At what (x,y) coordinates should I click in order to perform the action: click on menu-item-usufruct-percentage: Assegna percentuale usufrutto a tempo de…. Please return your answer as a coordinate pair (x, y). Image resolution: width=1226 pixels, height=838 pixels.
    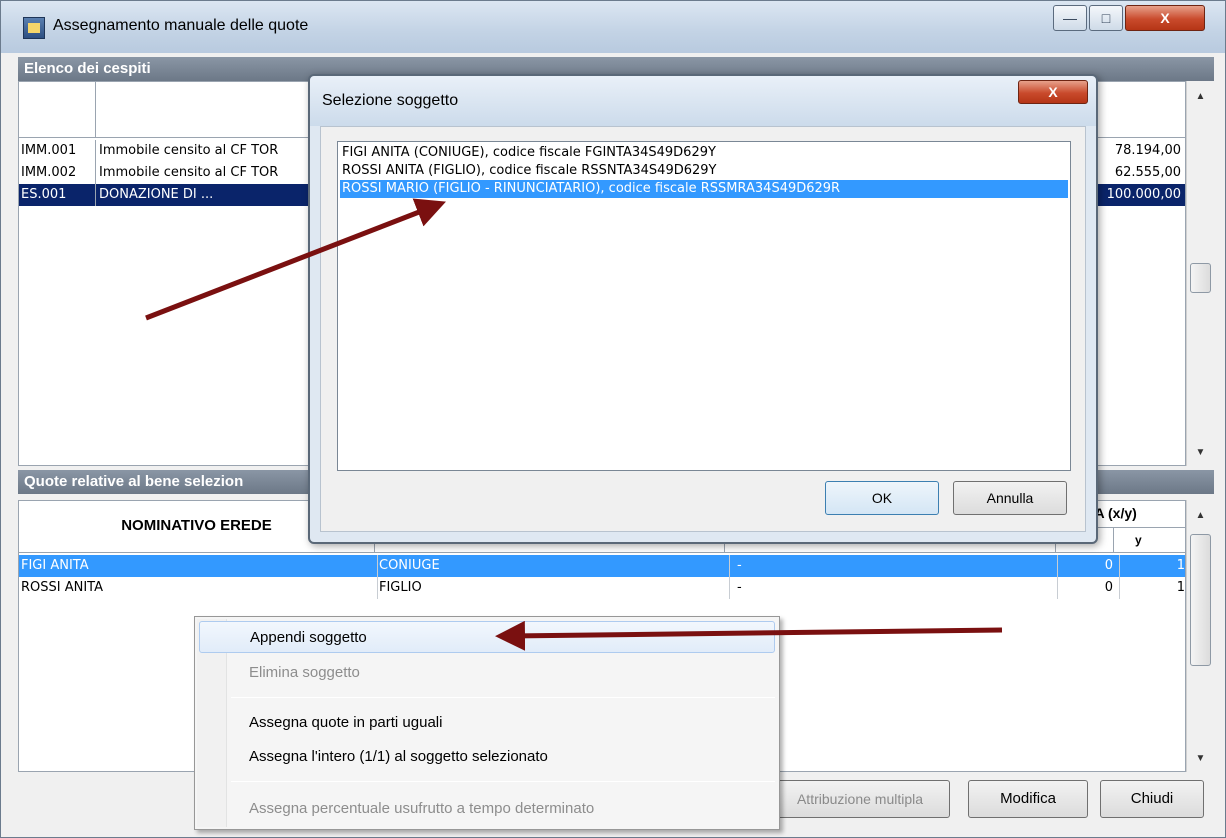
    Looking at the image, I should click on (487, 809).